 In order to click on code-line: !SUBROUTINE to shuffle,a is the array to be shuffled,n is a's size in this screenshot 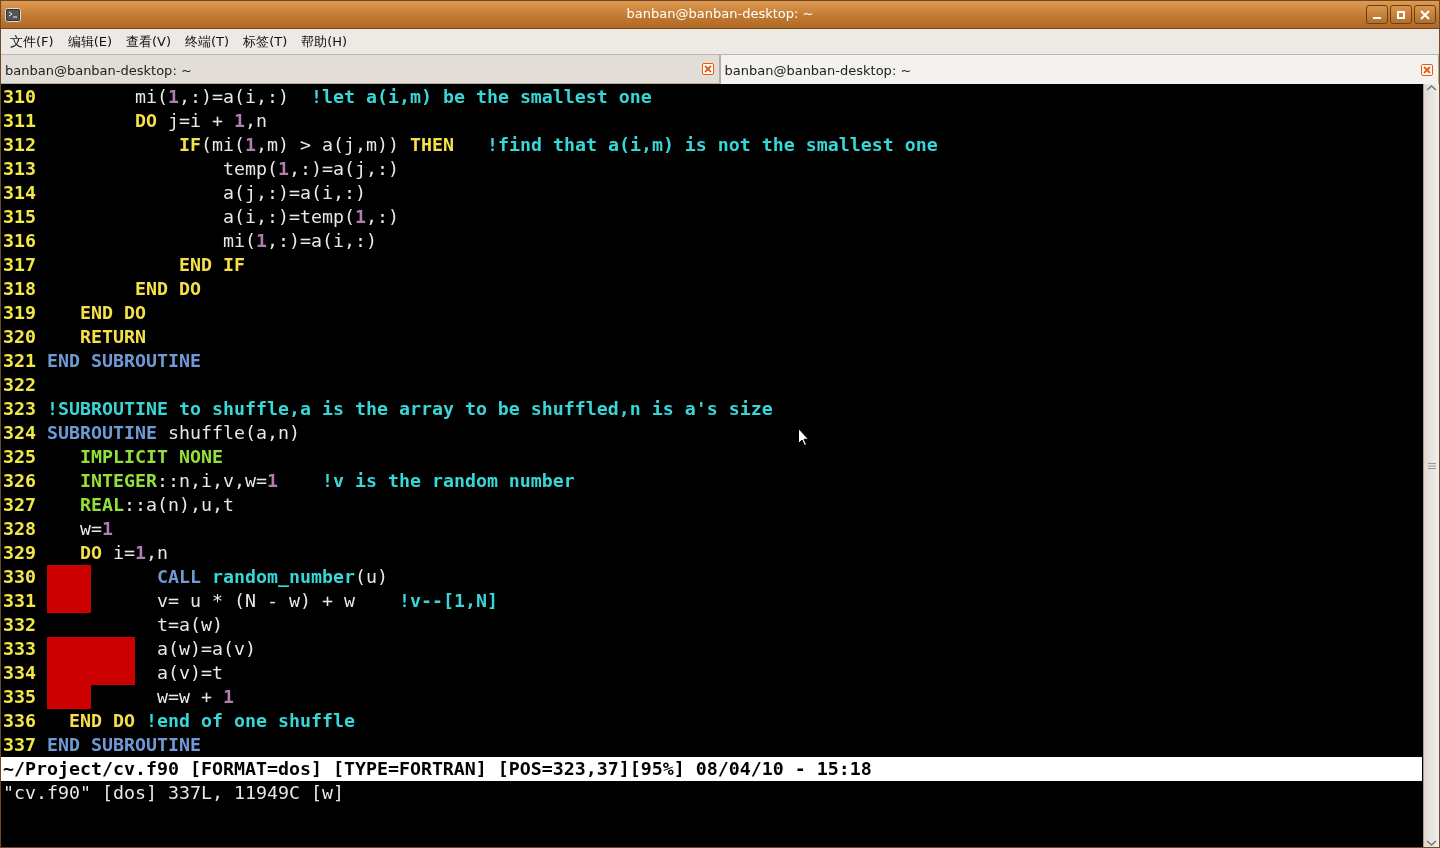, I will do `click(410, 409)`.